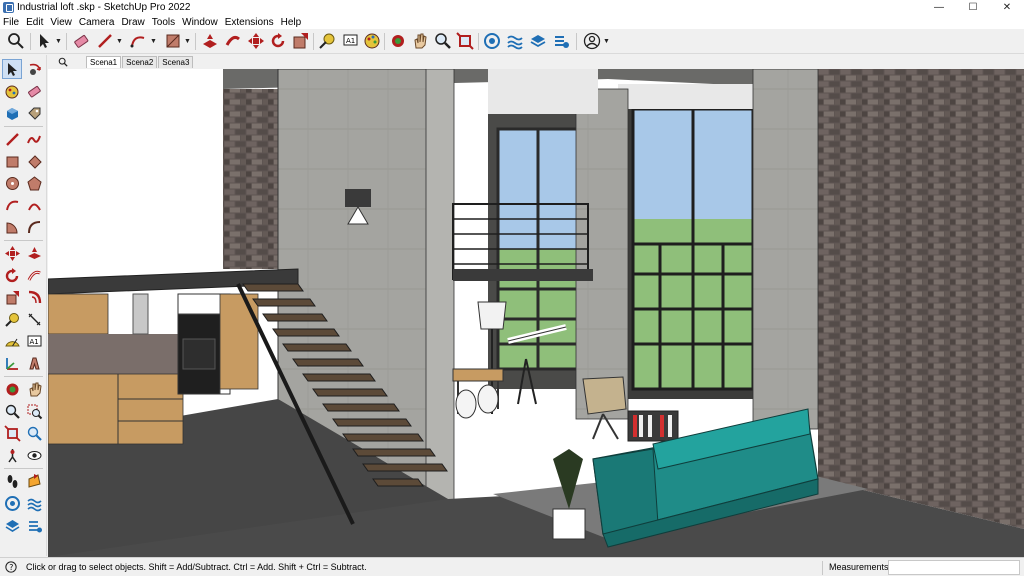  I want to click on status-info-icon: ?, so click(11, 567).